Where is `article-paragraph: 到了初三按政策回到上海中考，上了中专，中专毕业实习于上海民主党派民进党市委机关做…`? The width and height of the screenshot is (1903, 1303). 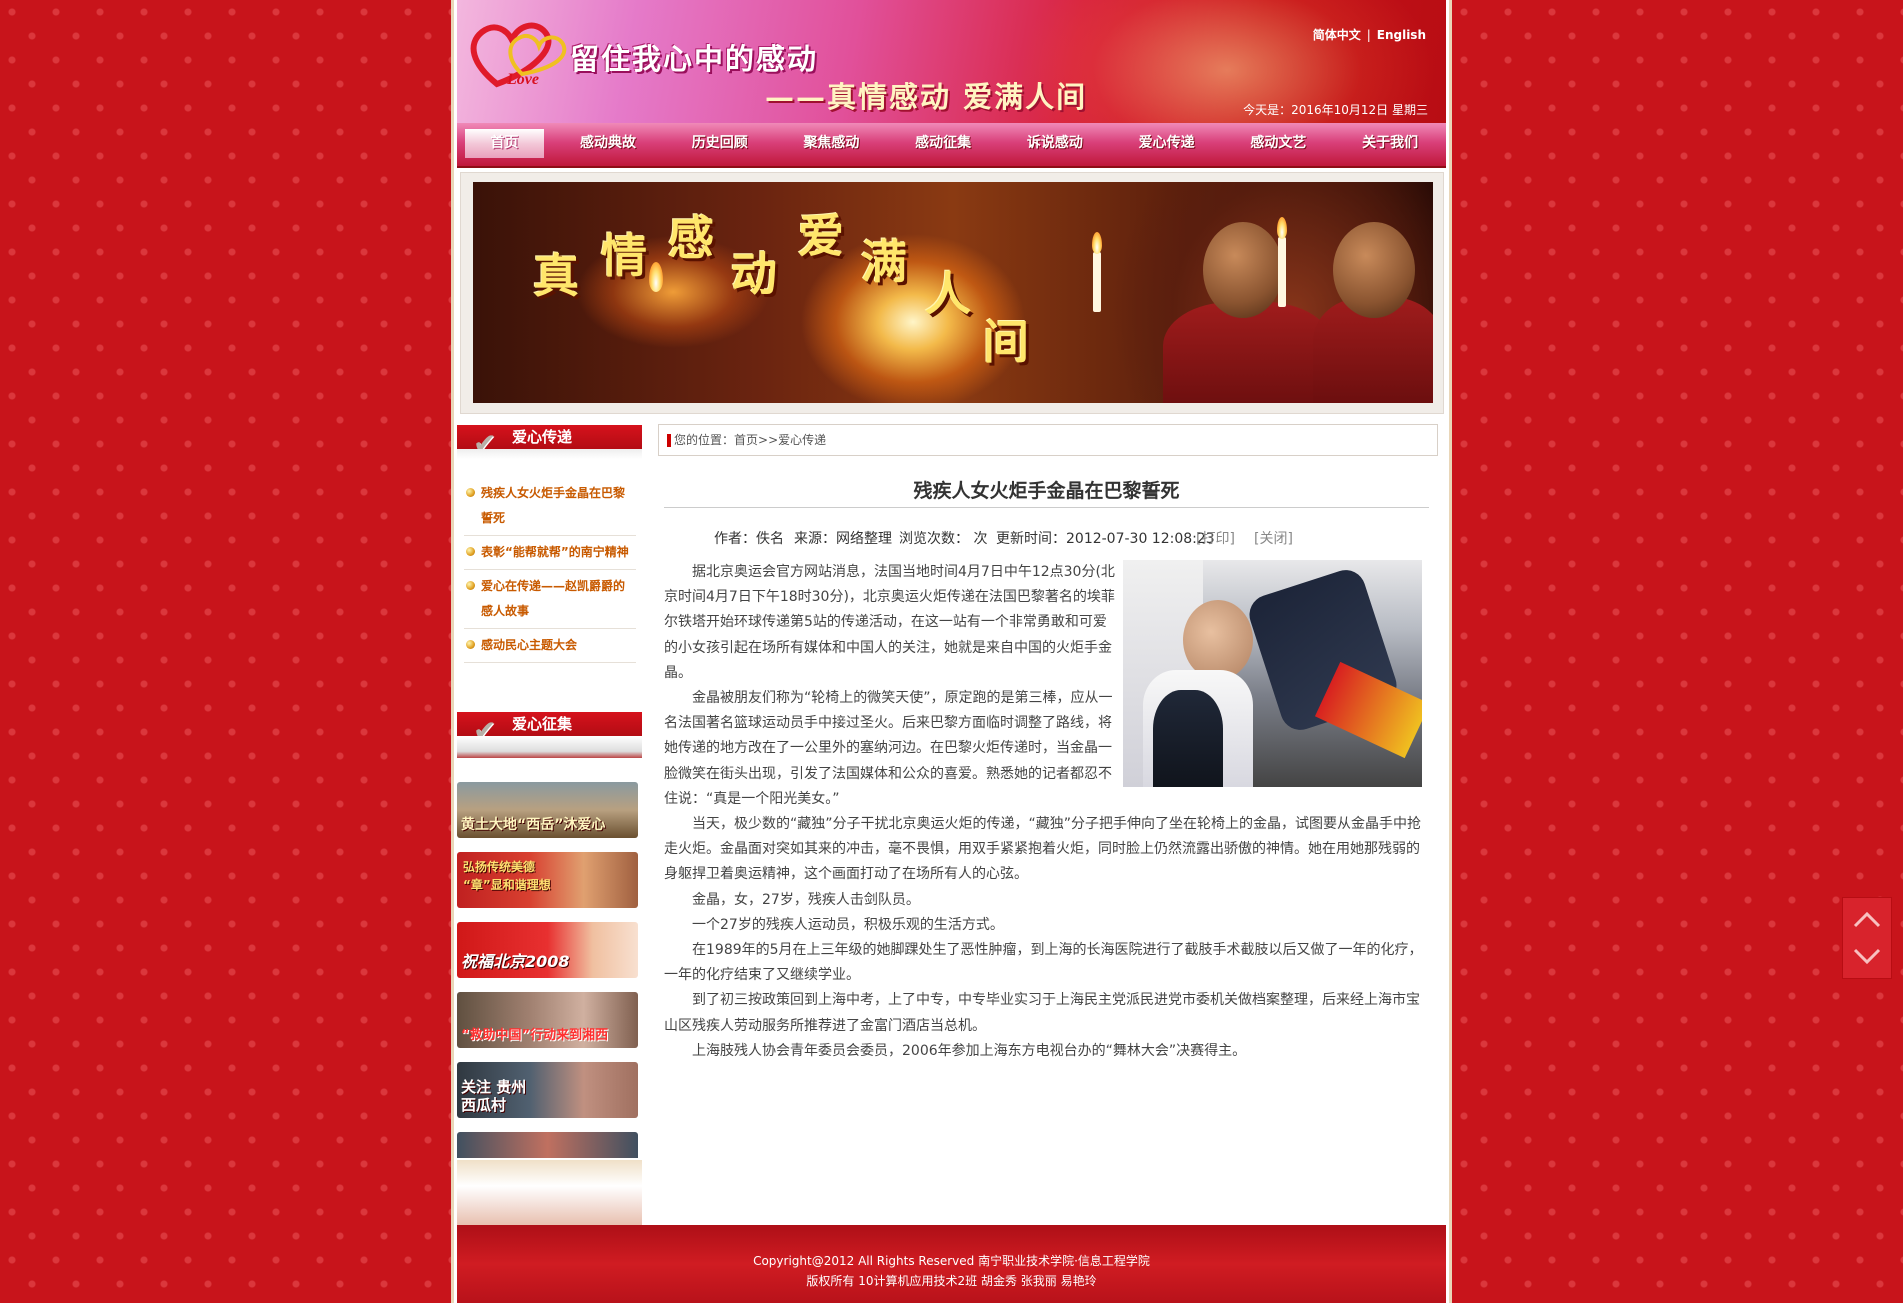 article-paragraph: 到了初三按政策回到上海中考，上了中专，中专毕业实习于上海民主党派民进党市委机关做… is located at coordinates (1042, 1013).